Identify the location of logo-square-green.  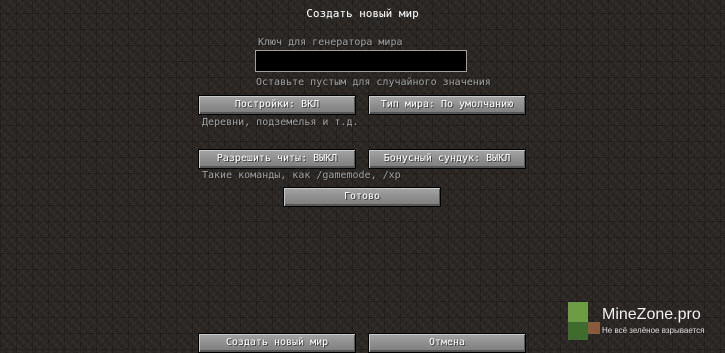
(578, 312).